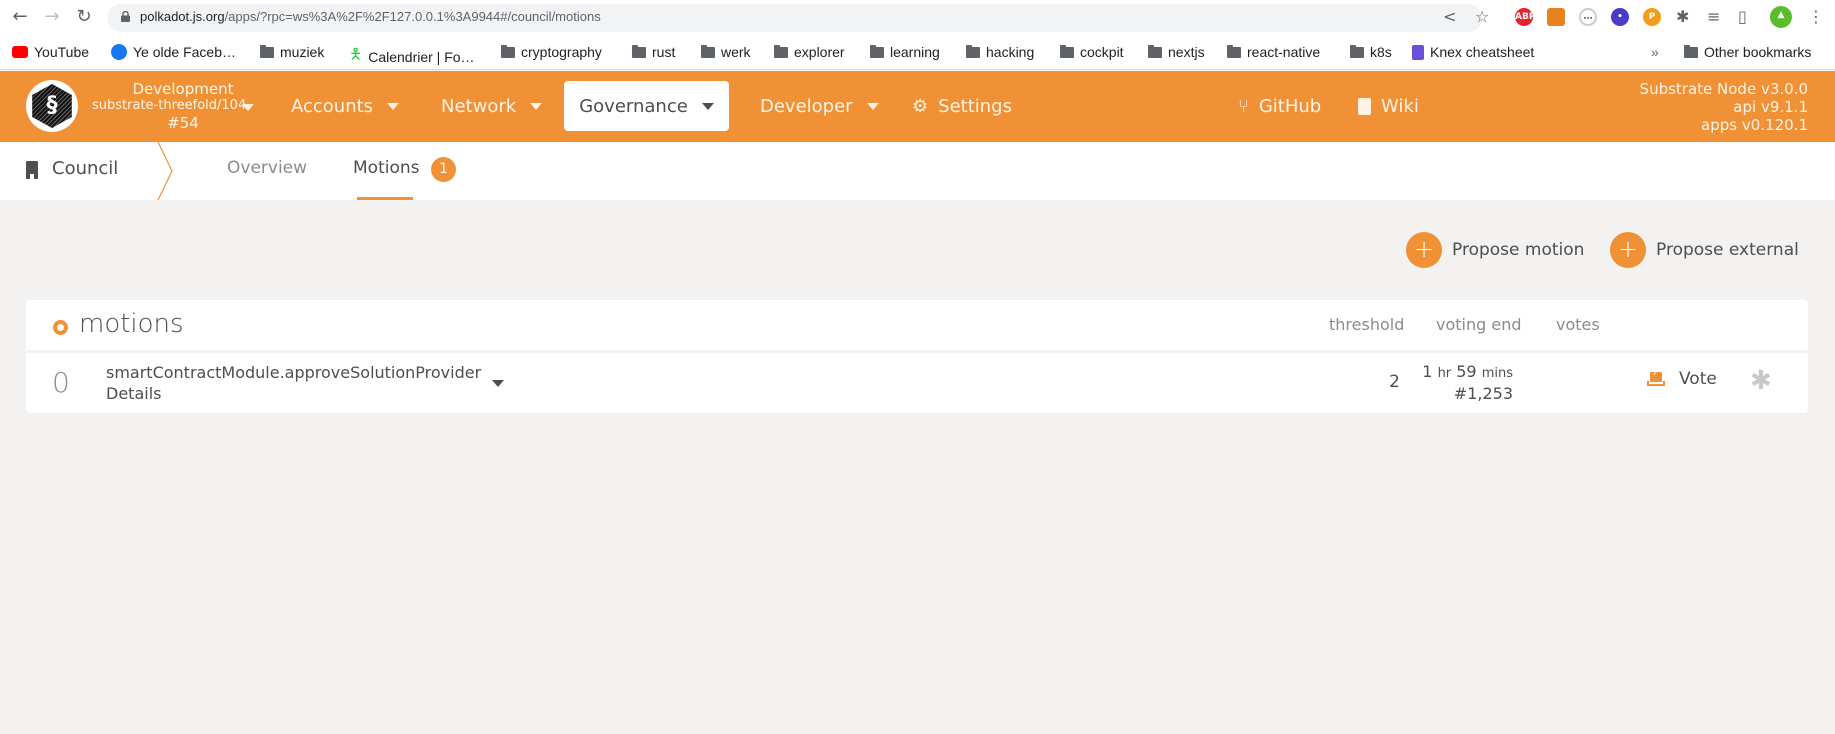 This screenshot has height=734, width=1835. Describe the element at coordinates (1273, 52) in the screenshot. I see `bookmark-react-native: react-native` at that location.